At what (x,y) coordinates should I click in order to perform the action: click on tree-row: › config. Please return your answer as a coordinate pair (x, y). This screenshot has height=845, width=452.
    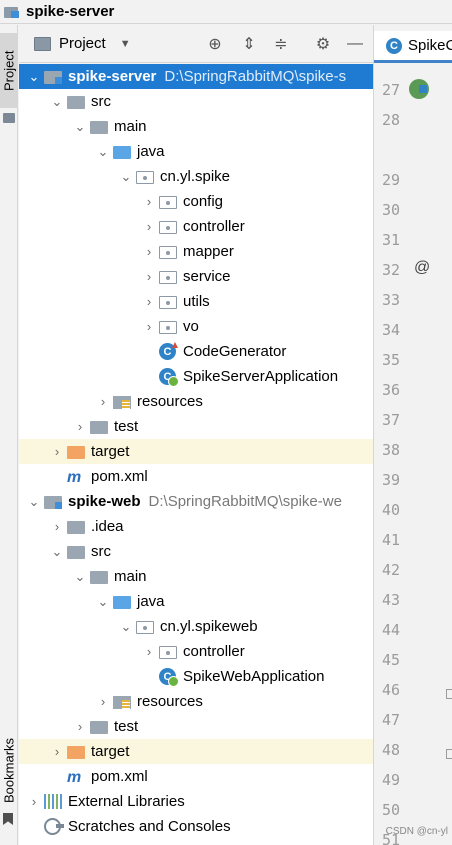
    Looking at the image, I should click on (196, 201).